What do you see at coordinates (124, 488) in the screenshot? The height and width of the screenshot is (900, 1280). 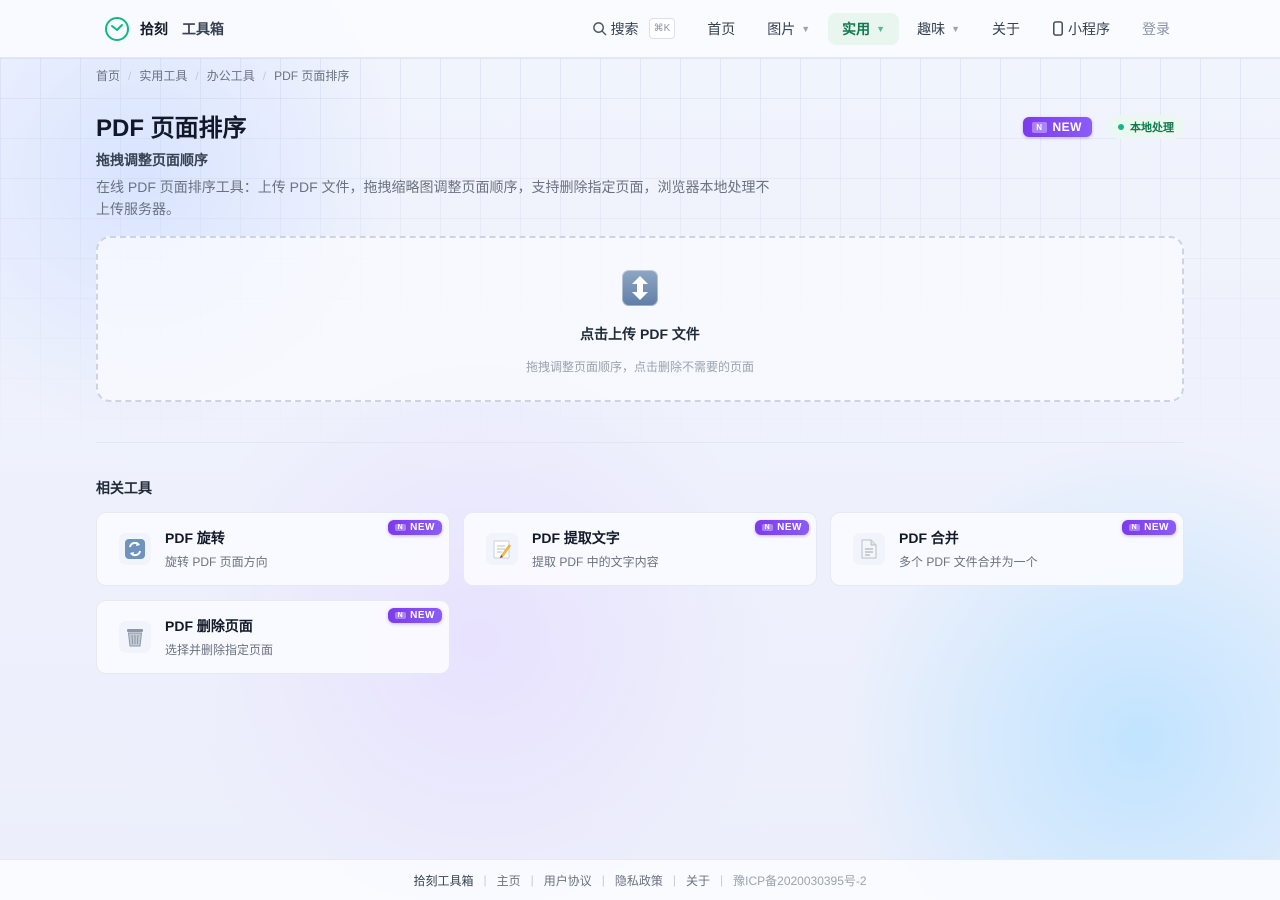 I see `related-tools-heading: 相关工具` at bounding box center [124, 488].